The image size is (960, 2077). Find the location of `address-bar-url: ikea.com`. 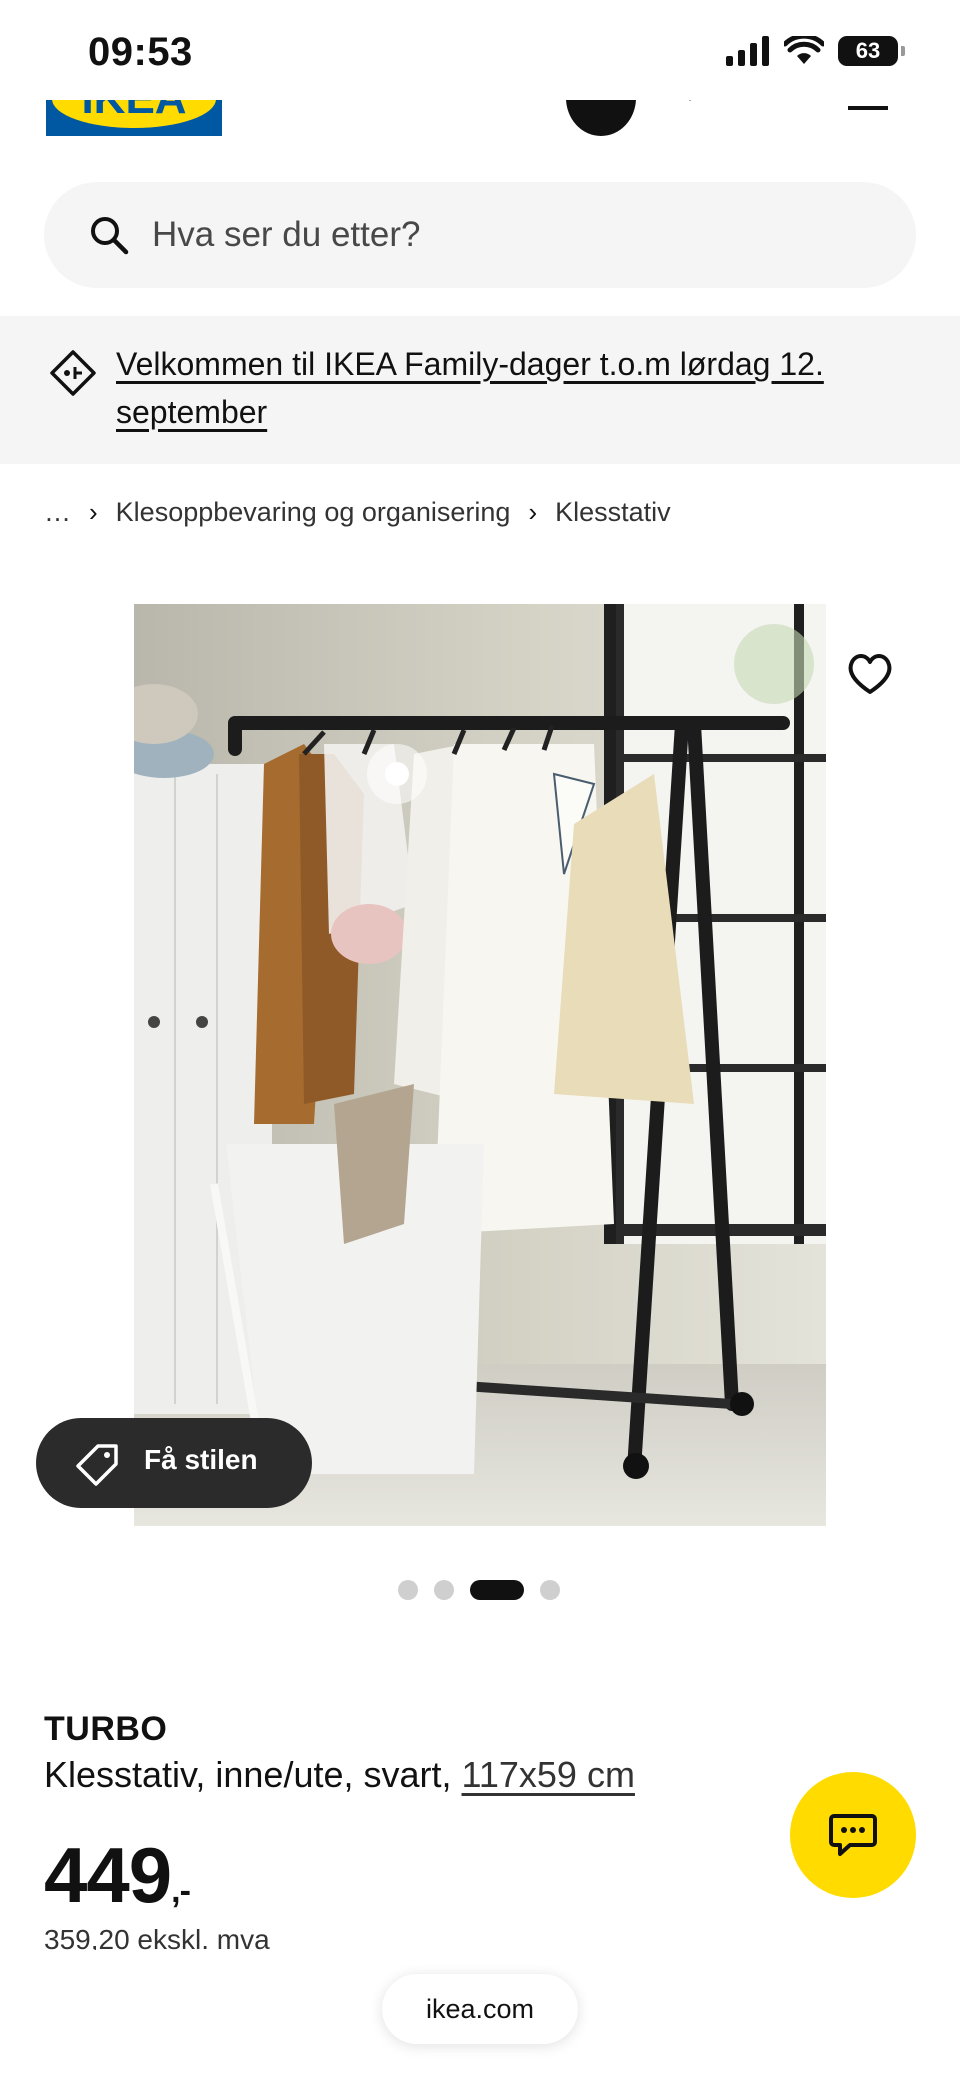

address-bar-url: ikea.com is located at coordinates (480, 2008).